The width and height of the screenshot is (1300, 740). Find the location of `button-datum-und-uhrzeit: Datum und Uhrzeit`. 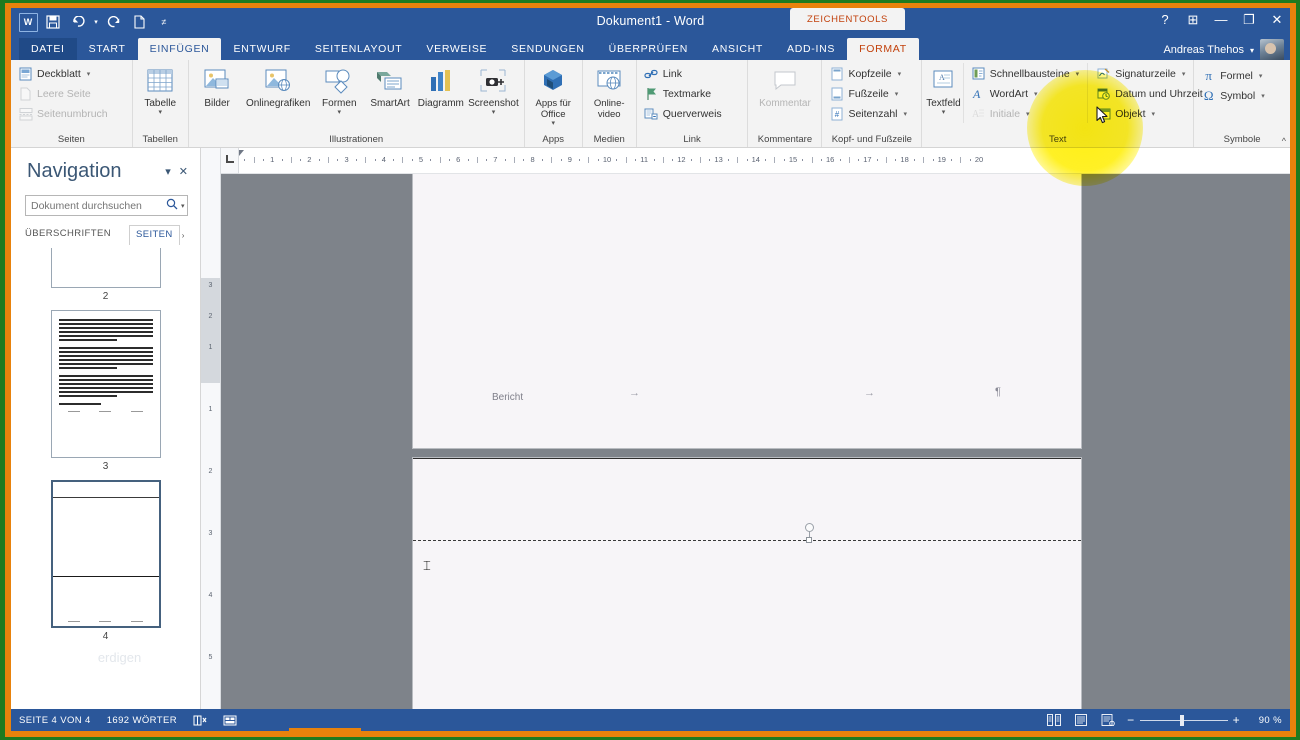

button-datum-und-uhrzeit: Datum und Uhrzeit is located at coordinates (1149, 93).